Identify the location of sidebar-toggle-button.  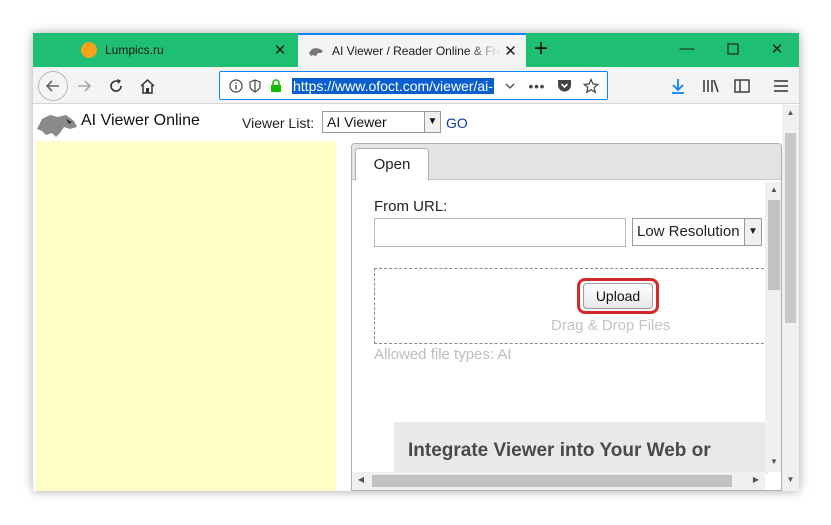
(742, 86).